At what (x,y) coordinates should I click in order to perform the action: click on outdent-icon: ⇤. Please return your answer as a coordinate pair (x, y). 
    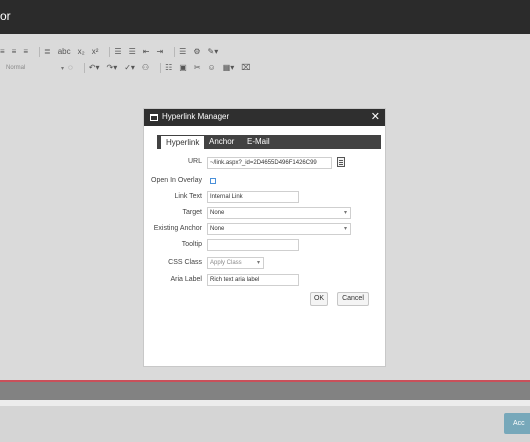
    Looking at the image, I should click on (146, 52).